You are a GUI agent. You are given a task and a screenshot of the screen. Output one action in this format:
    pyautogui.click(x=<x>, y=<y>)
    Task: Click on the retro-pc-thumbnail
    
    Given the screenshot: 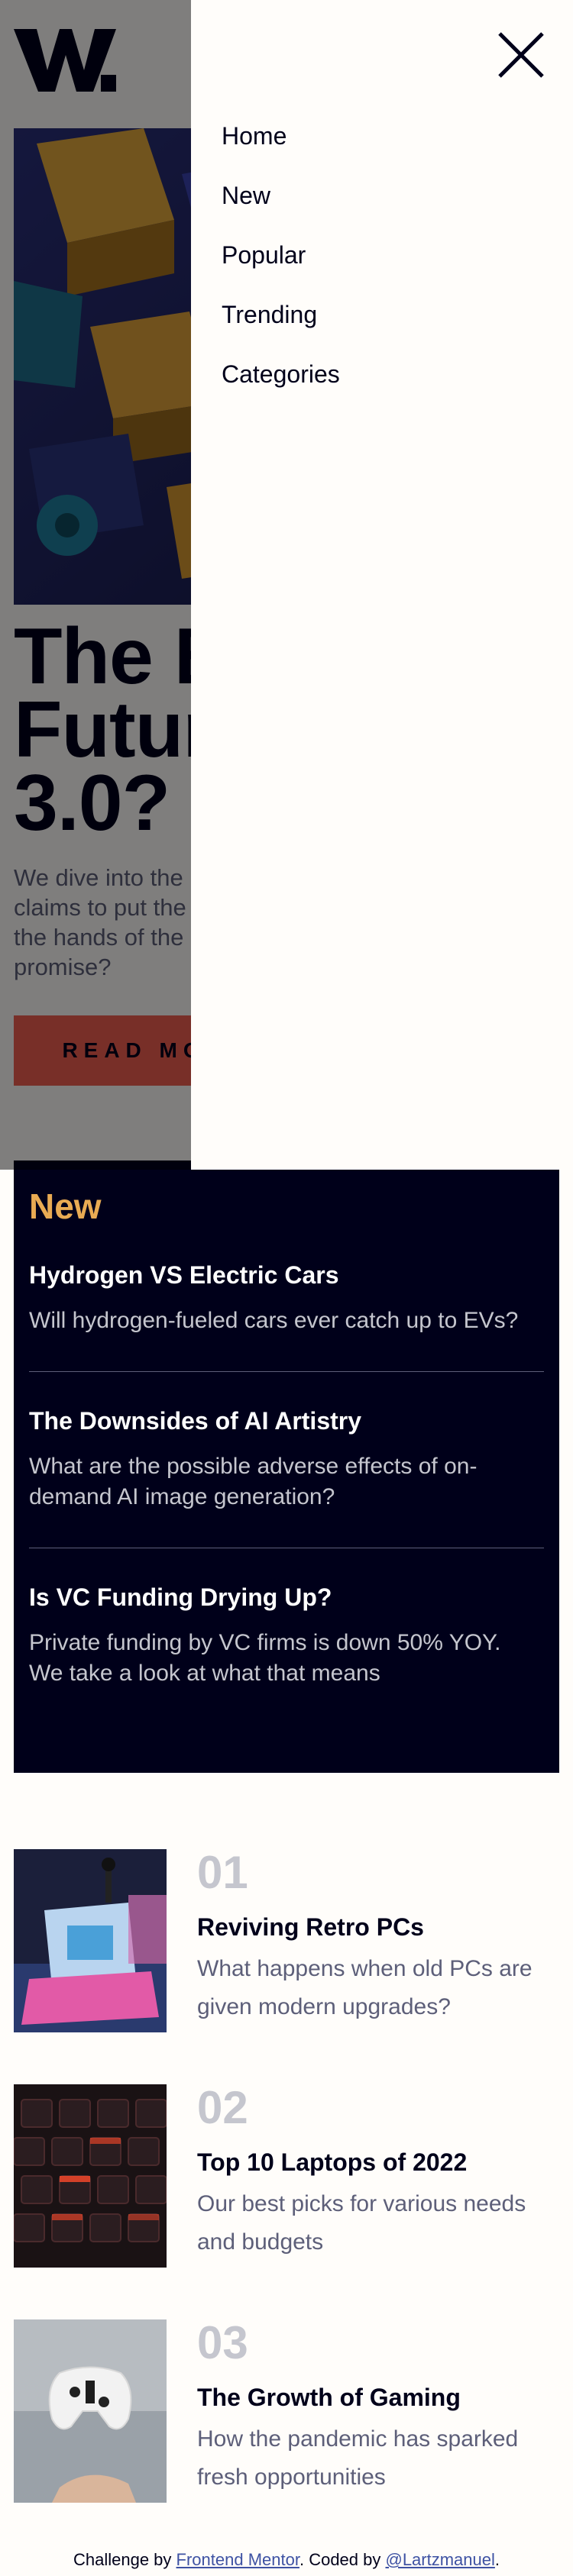 What is the action you would take?
    pyautogui.click(x=90, y=1940)
    